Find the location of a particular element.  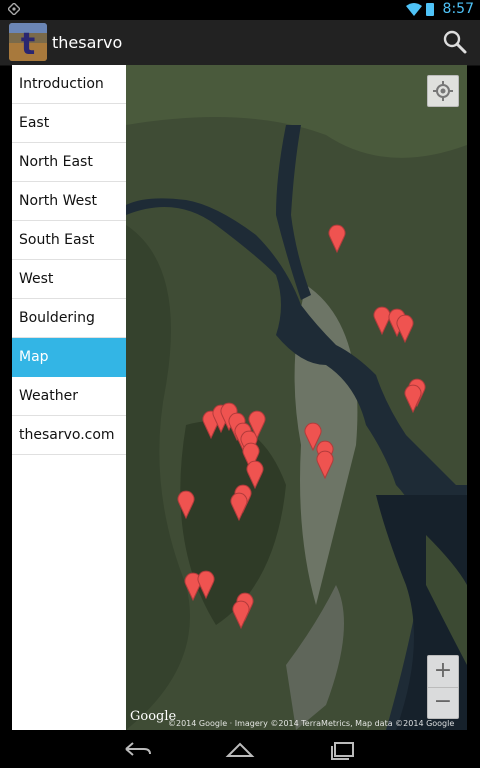

recents-icon is located at coordinates (343, 749).